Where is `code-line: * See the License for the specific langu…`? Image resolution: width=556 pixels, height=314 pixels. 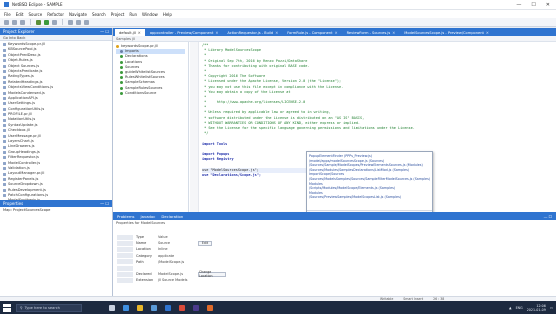
code-line: * See the License for the specific langu… is located at coordinates (308, 128).